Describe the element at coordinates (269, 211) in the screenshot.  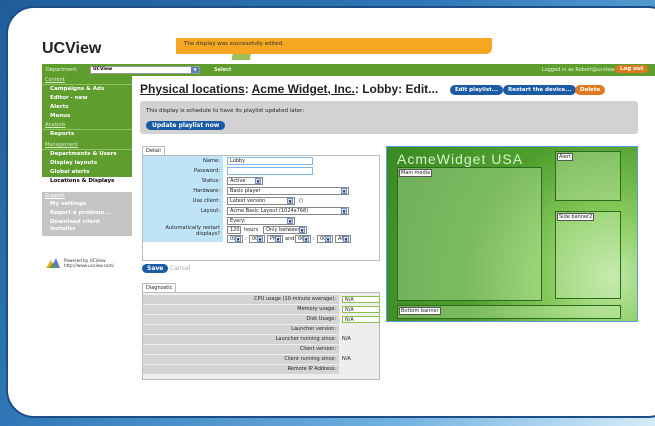
I see `layout-value: Acme Basic Layout (1024x768)` at that location.